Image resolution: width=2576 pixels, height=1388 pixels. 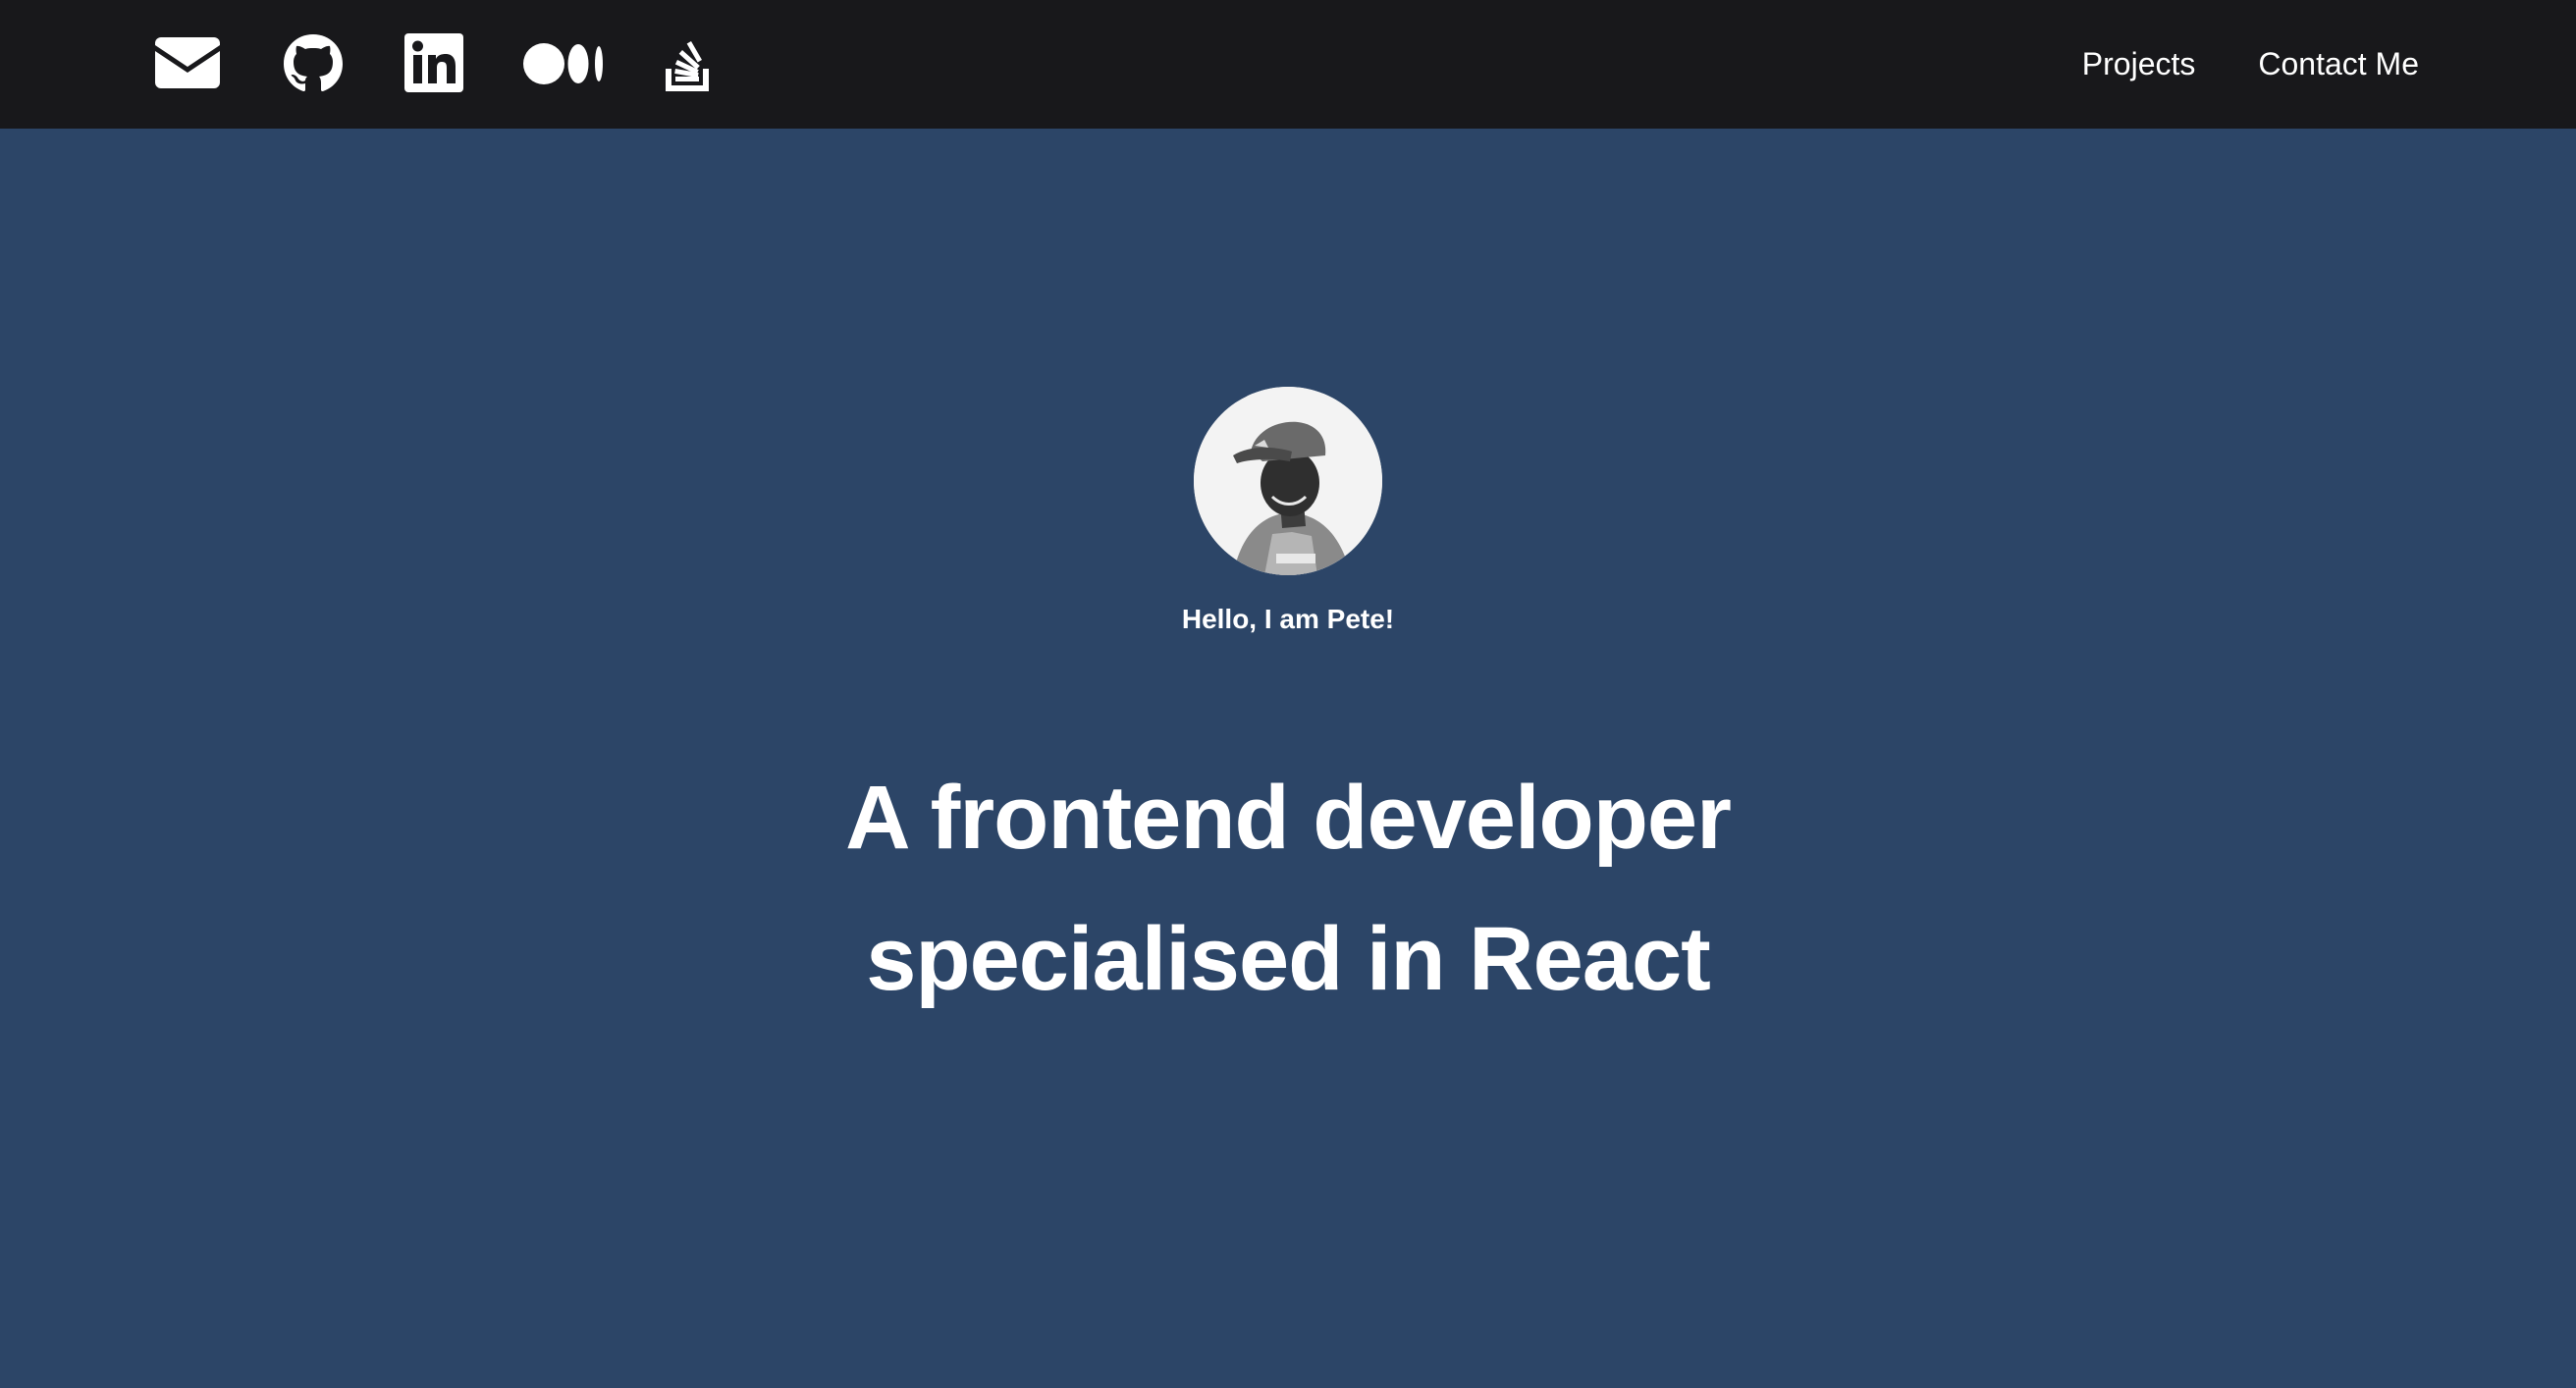 I want to click on top-navigation-bar: Projects Contact Me, so click(x=1288, y=64).